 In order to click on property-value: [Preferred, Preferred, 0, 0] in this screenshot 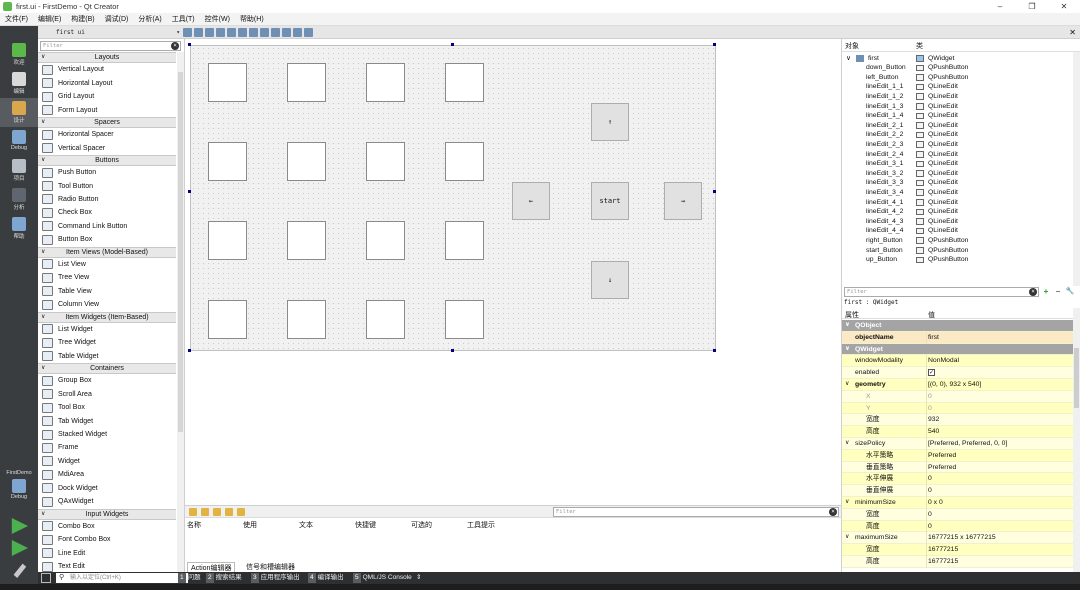, I will do `click(967, 444)`.